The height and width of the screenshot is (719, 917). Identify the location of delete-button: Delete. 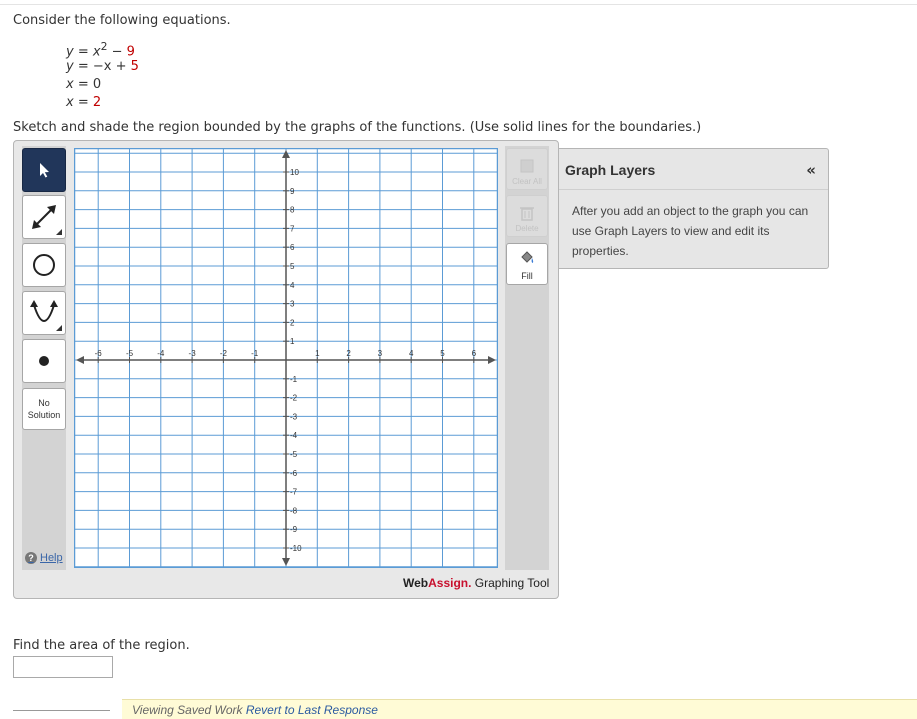
(527, 216).